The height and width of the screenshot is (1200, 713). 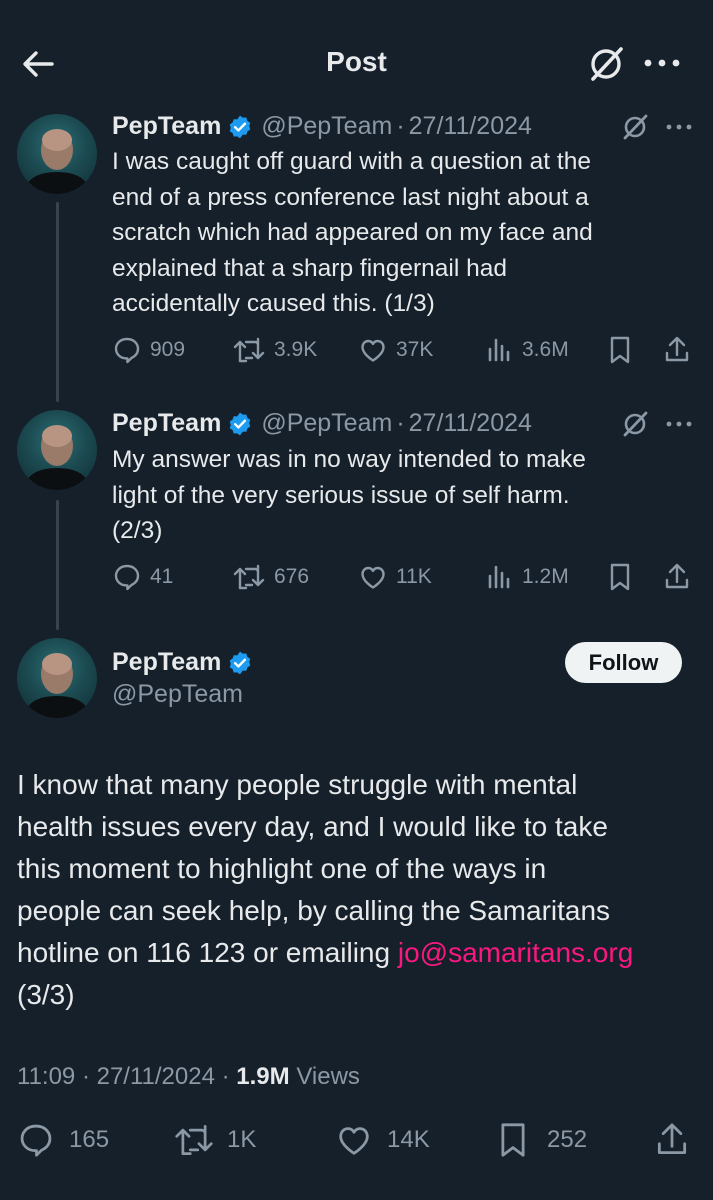 What do you see at coordinates (515, 952) in the screenshot?
I see `email-link: jo@samaritans.org` at bounding box center [515, 952].